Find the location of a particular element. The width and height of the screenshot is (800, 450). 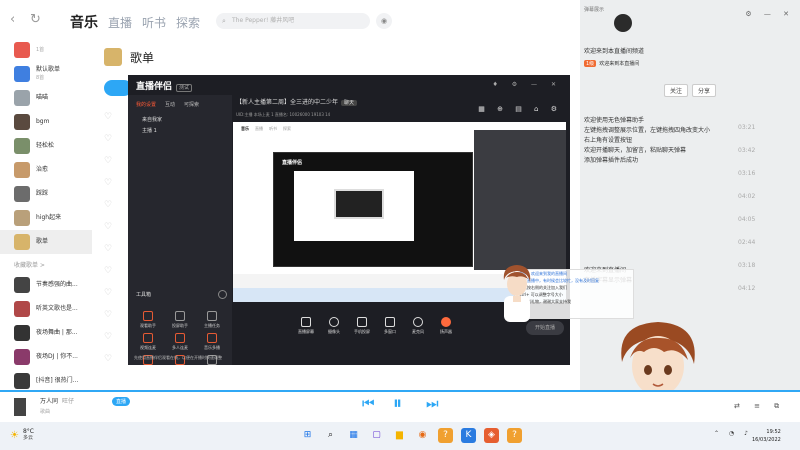

tool-button: 视频连麦 is located at coordinates (148, 342).